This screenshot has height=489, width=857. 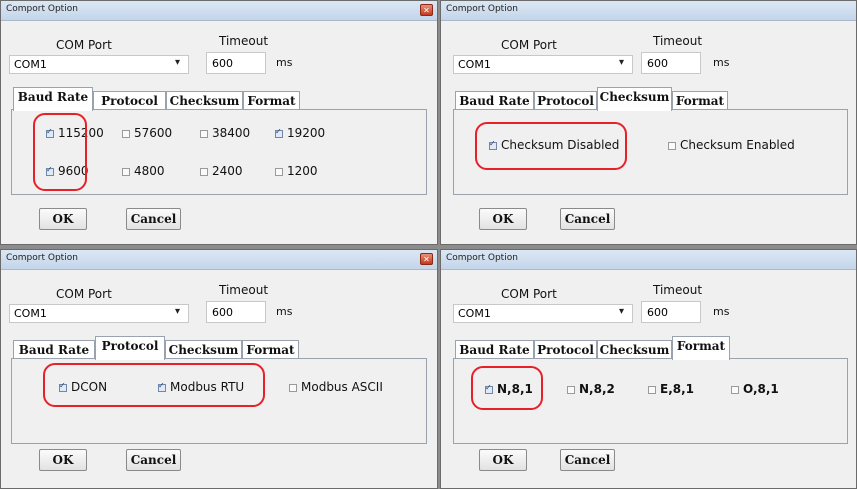 What do you see at coordinates (302, 171) in the screenshot?
I see `checkbox-label: 1200` at bounding box center [302, 171].